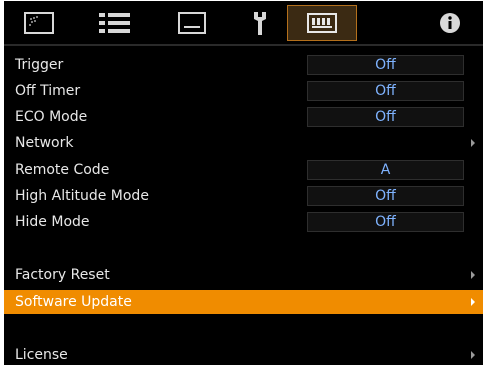 This screenshot has width=488, height=365. I want to click on display-setup-icon, so click(192, 23).